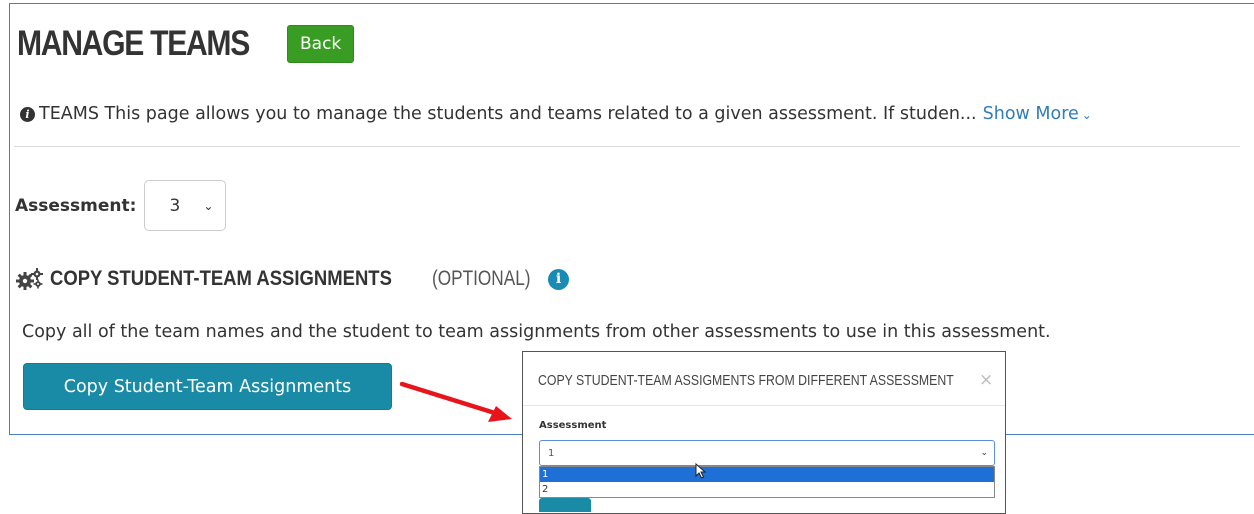 This screenshot has width=1254, height=514. Describe the element at coordinates (1030, 114) in the screenshot. I see `show-more-label: Show More` at that location.